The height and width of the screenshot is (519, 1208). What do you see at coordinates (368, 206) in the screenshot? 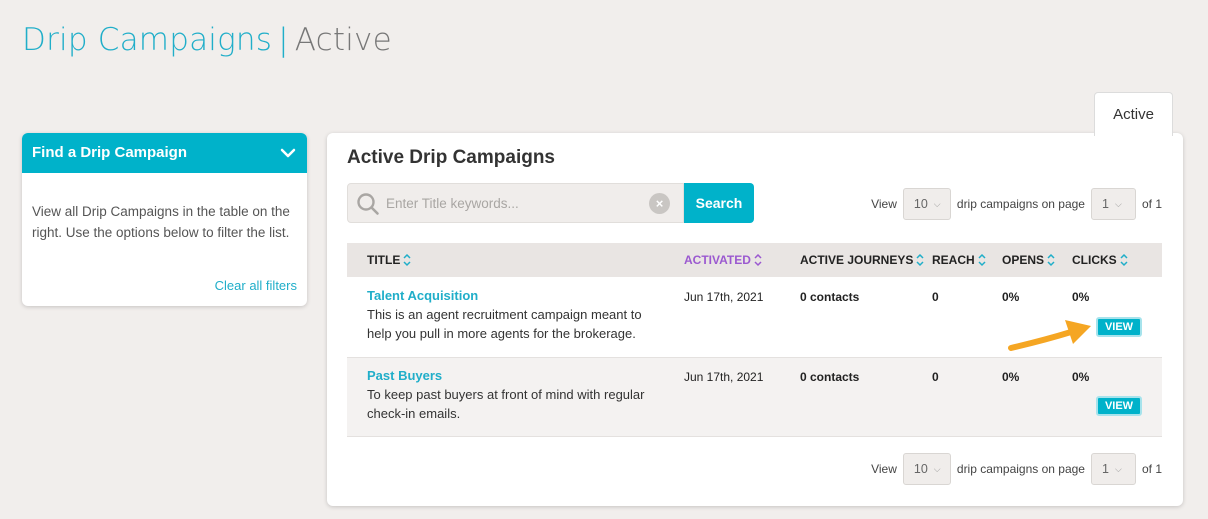
I see `search-icon` at bounding box center [368, 206].